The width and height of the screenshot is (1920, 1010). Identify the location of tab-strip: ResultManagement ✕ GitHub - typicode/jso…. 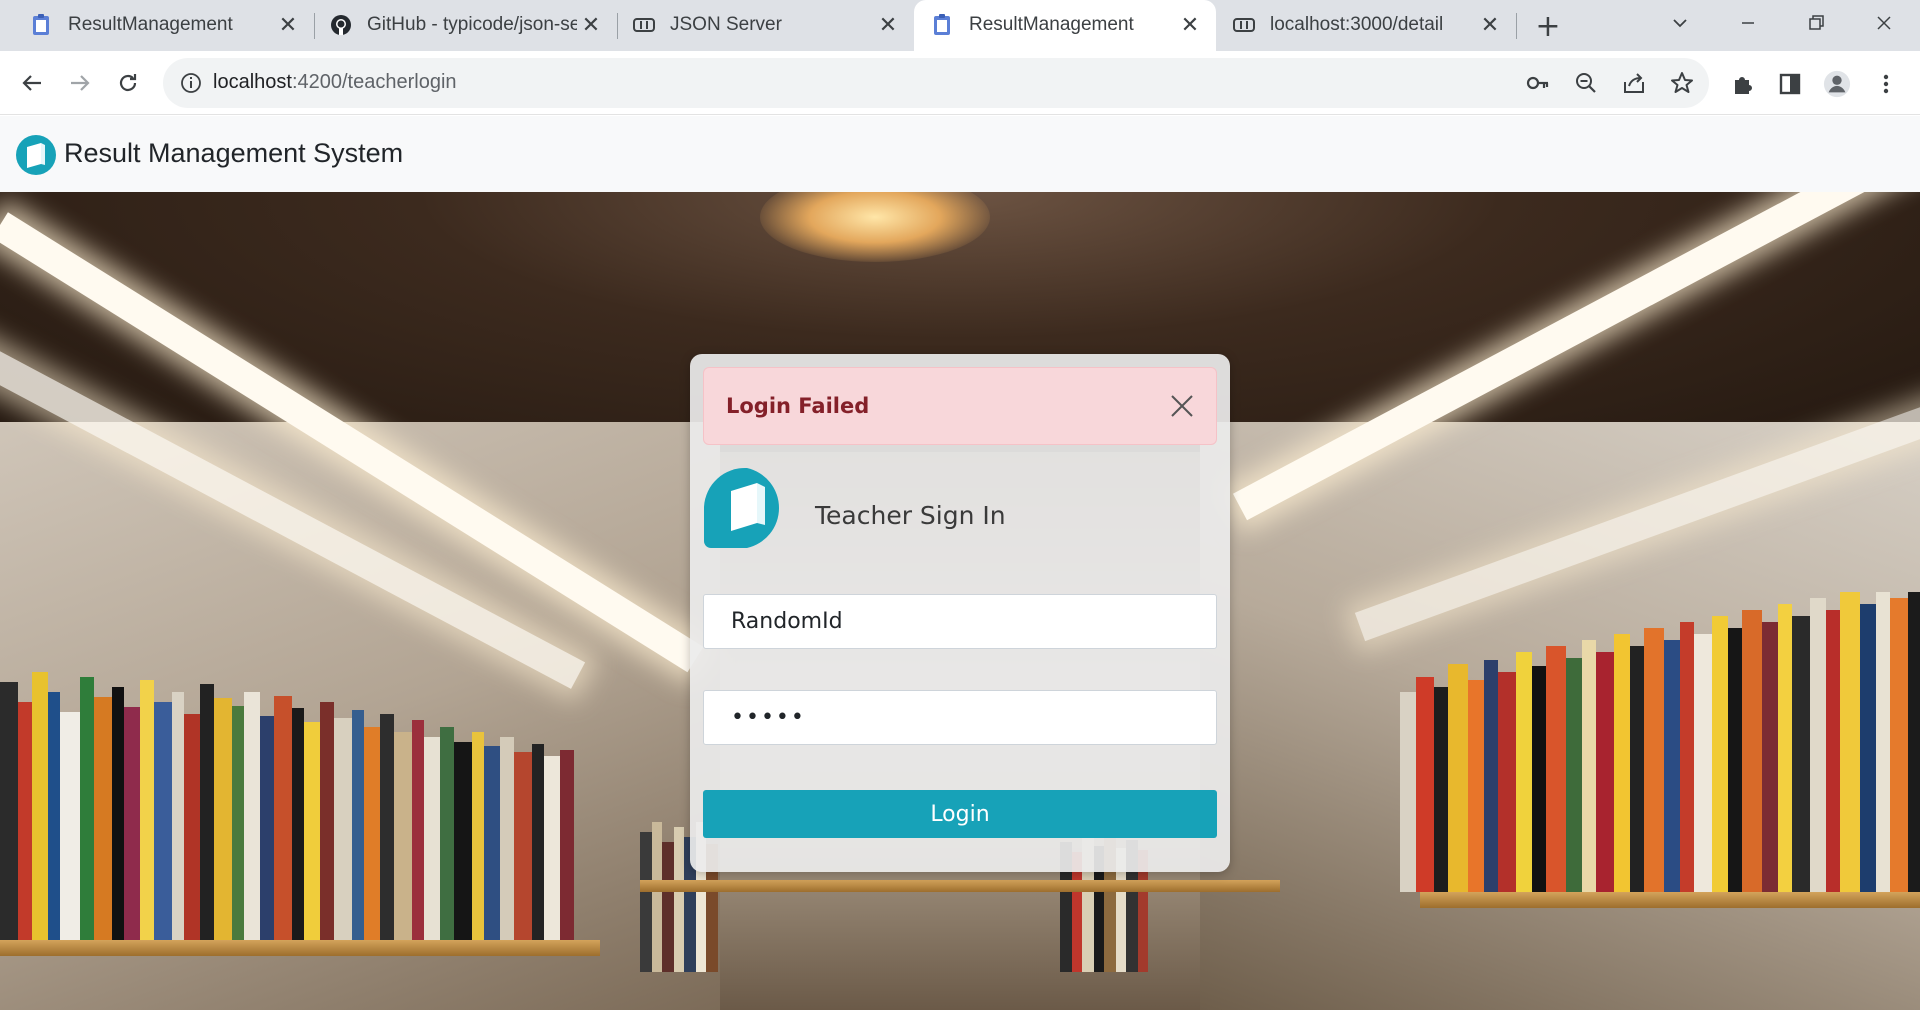
(960, 25).